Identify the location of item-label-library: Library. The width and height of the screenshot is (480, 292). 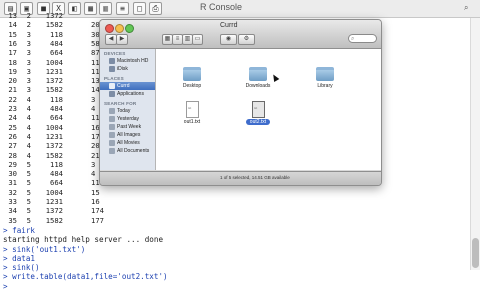
(325, 86).